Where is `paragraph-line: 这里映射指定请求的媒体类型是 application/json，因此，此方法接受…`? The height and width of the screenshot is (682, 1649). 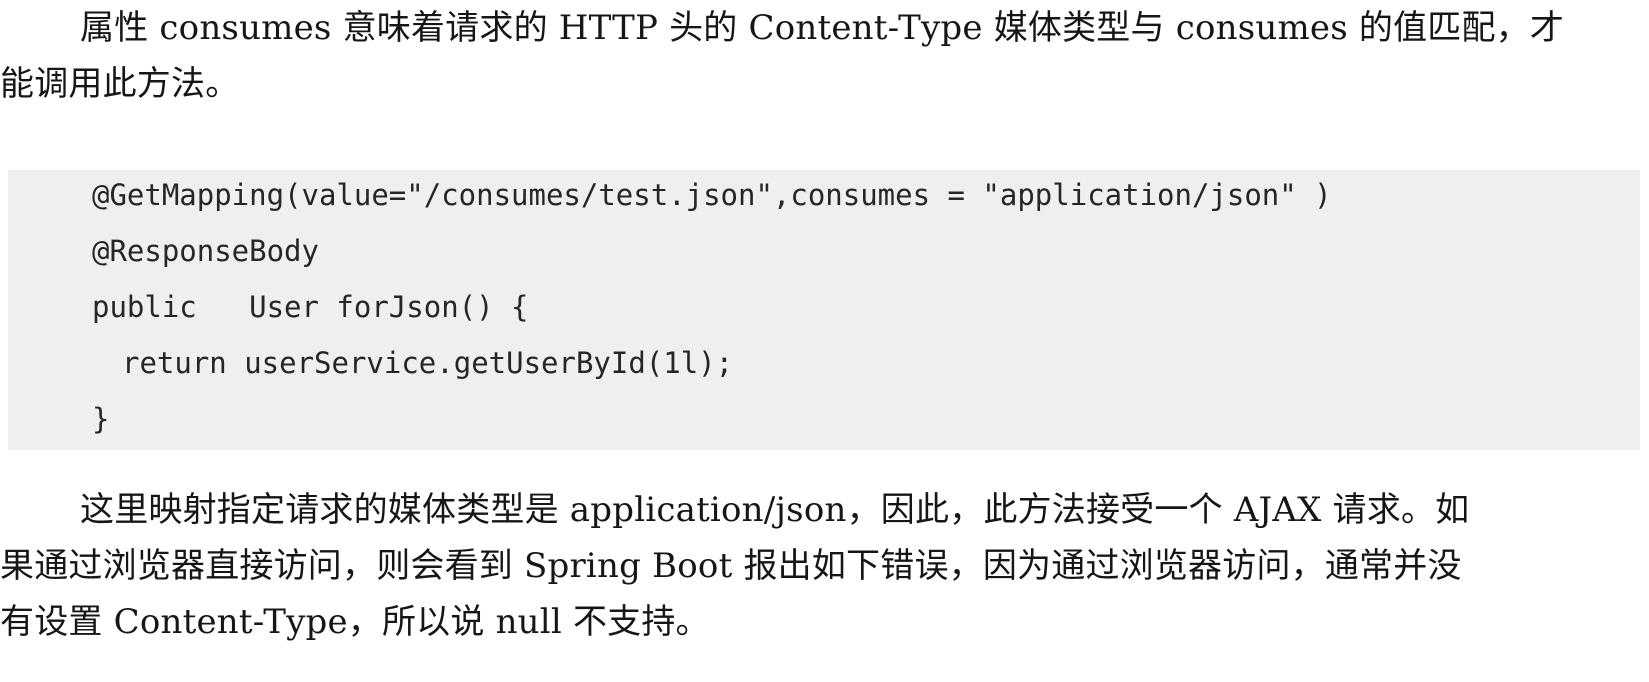 paragraph-line: 这里映射指定请求的媒体类型是 application/json，因此，此方法接受… is located at coordinates (775, 510).